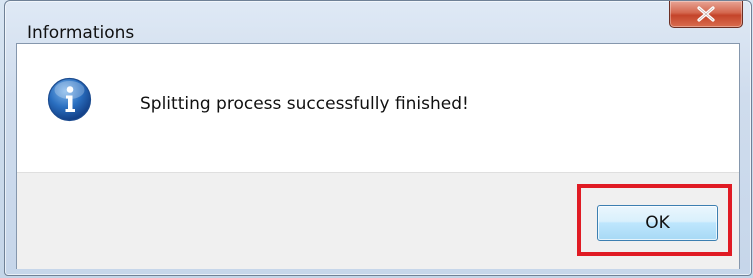  What do you see at coordinates (378, 22) in the screenshot?
I see `title-bar: Informations` at bounding box center [378, 22].